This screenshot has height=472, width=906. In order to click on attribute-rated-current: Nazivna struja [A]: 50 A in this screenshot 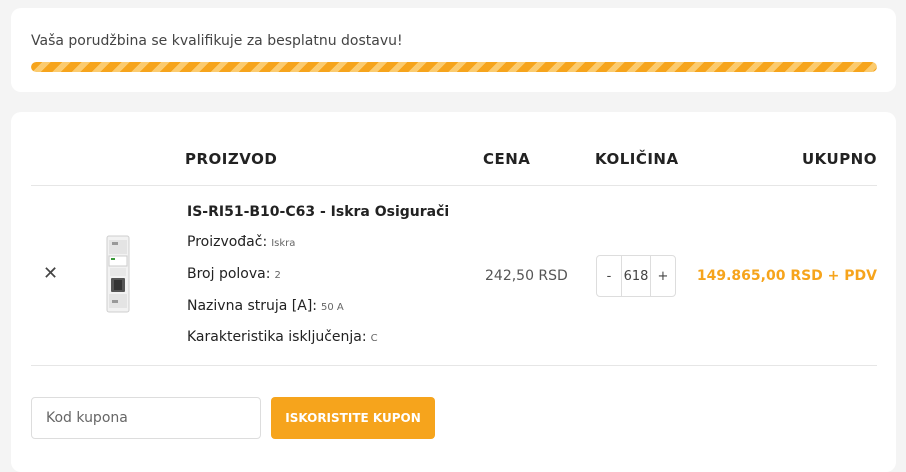, I will do `click(265, 306)`.